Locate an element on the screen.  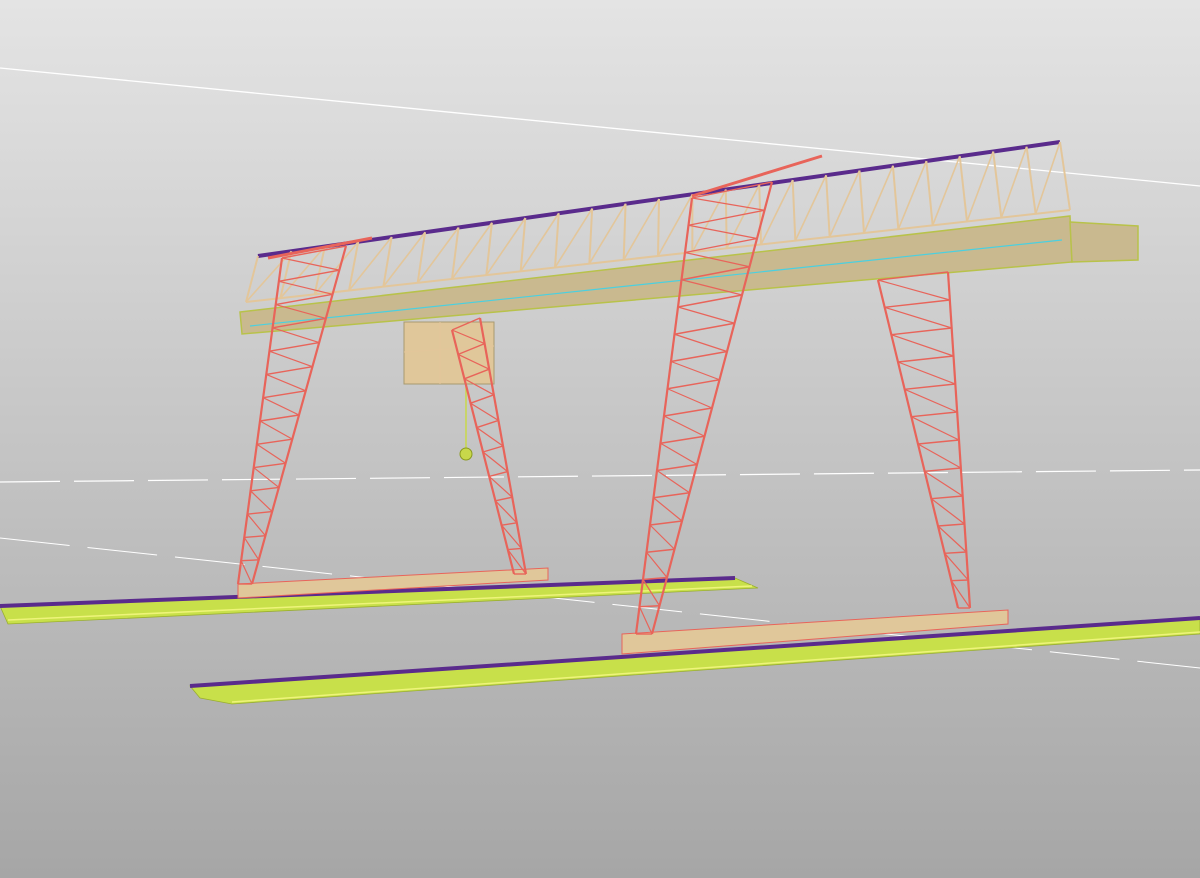
hook-block is located at coordinates (466, 454).